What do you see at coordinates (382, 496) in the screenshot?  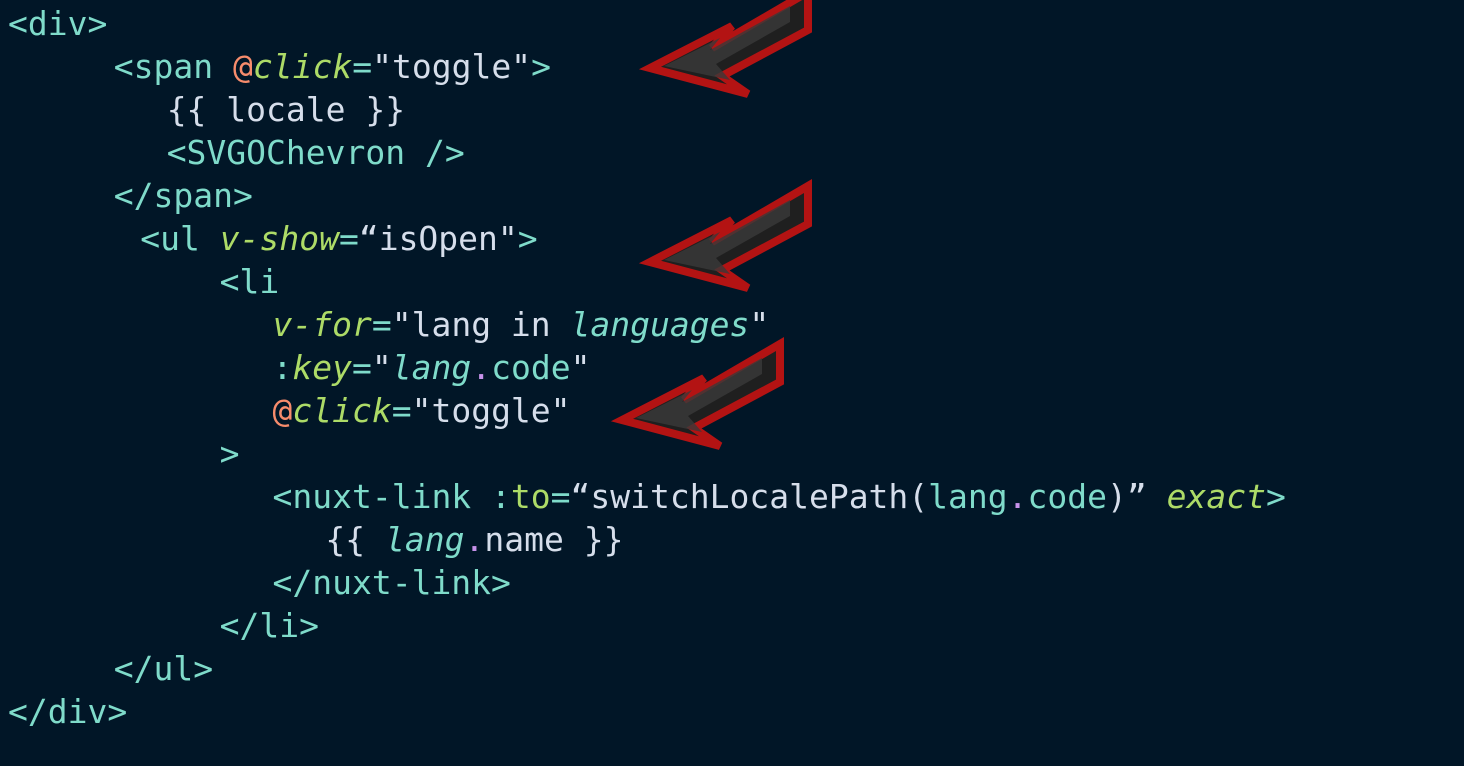 I see `code-token: <nuxt-link` at bounding box center [382, 496].